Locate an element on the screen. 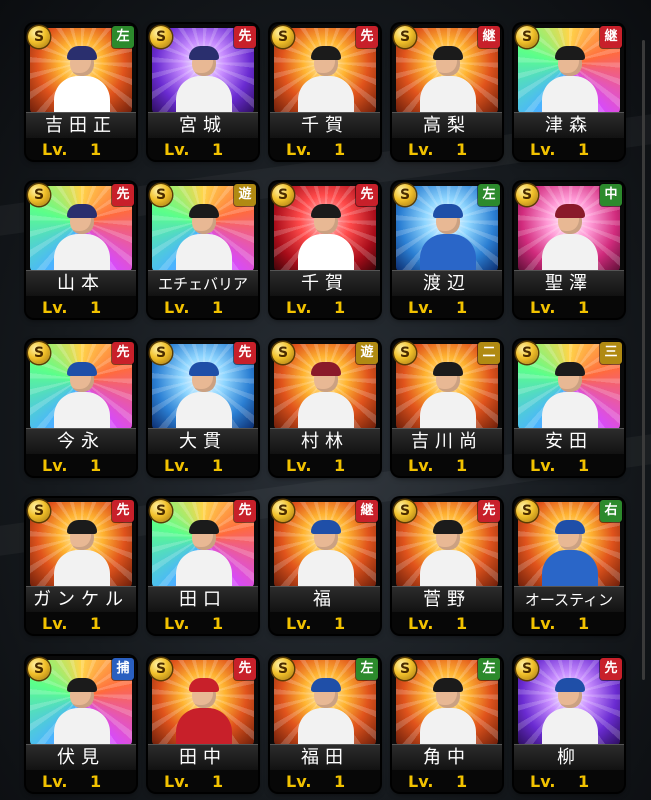 The height and width of the screenshot is (800, 651). player-name: 大貫 is located at coordinates (203, 441).